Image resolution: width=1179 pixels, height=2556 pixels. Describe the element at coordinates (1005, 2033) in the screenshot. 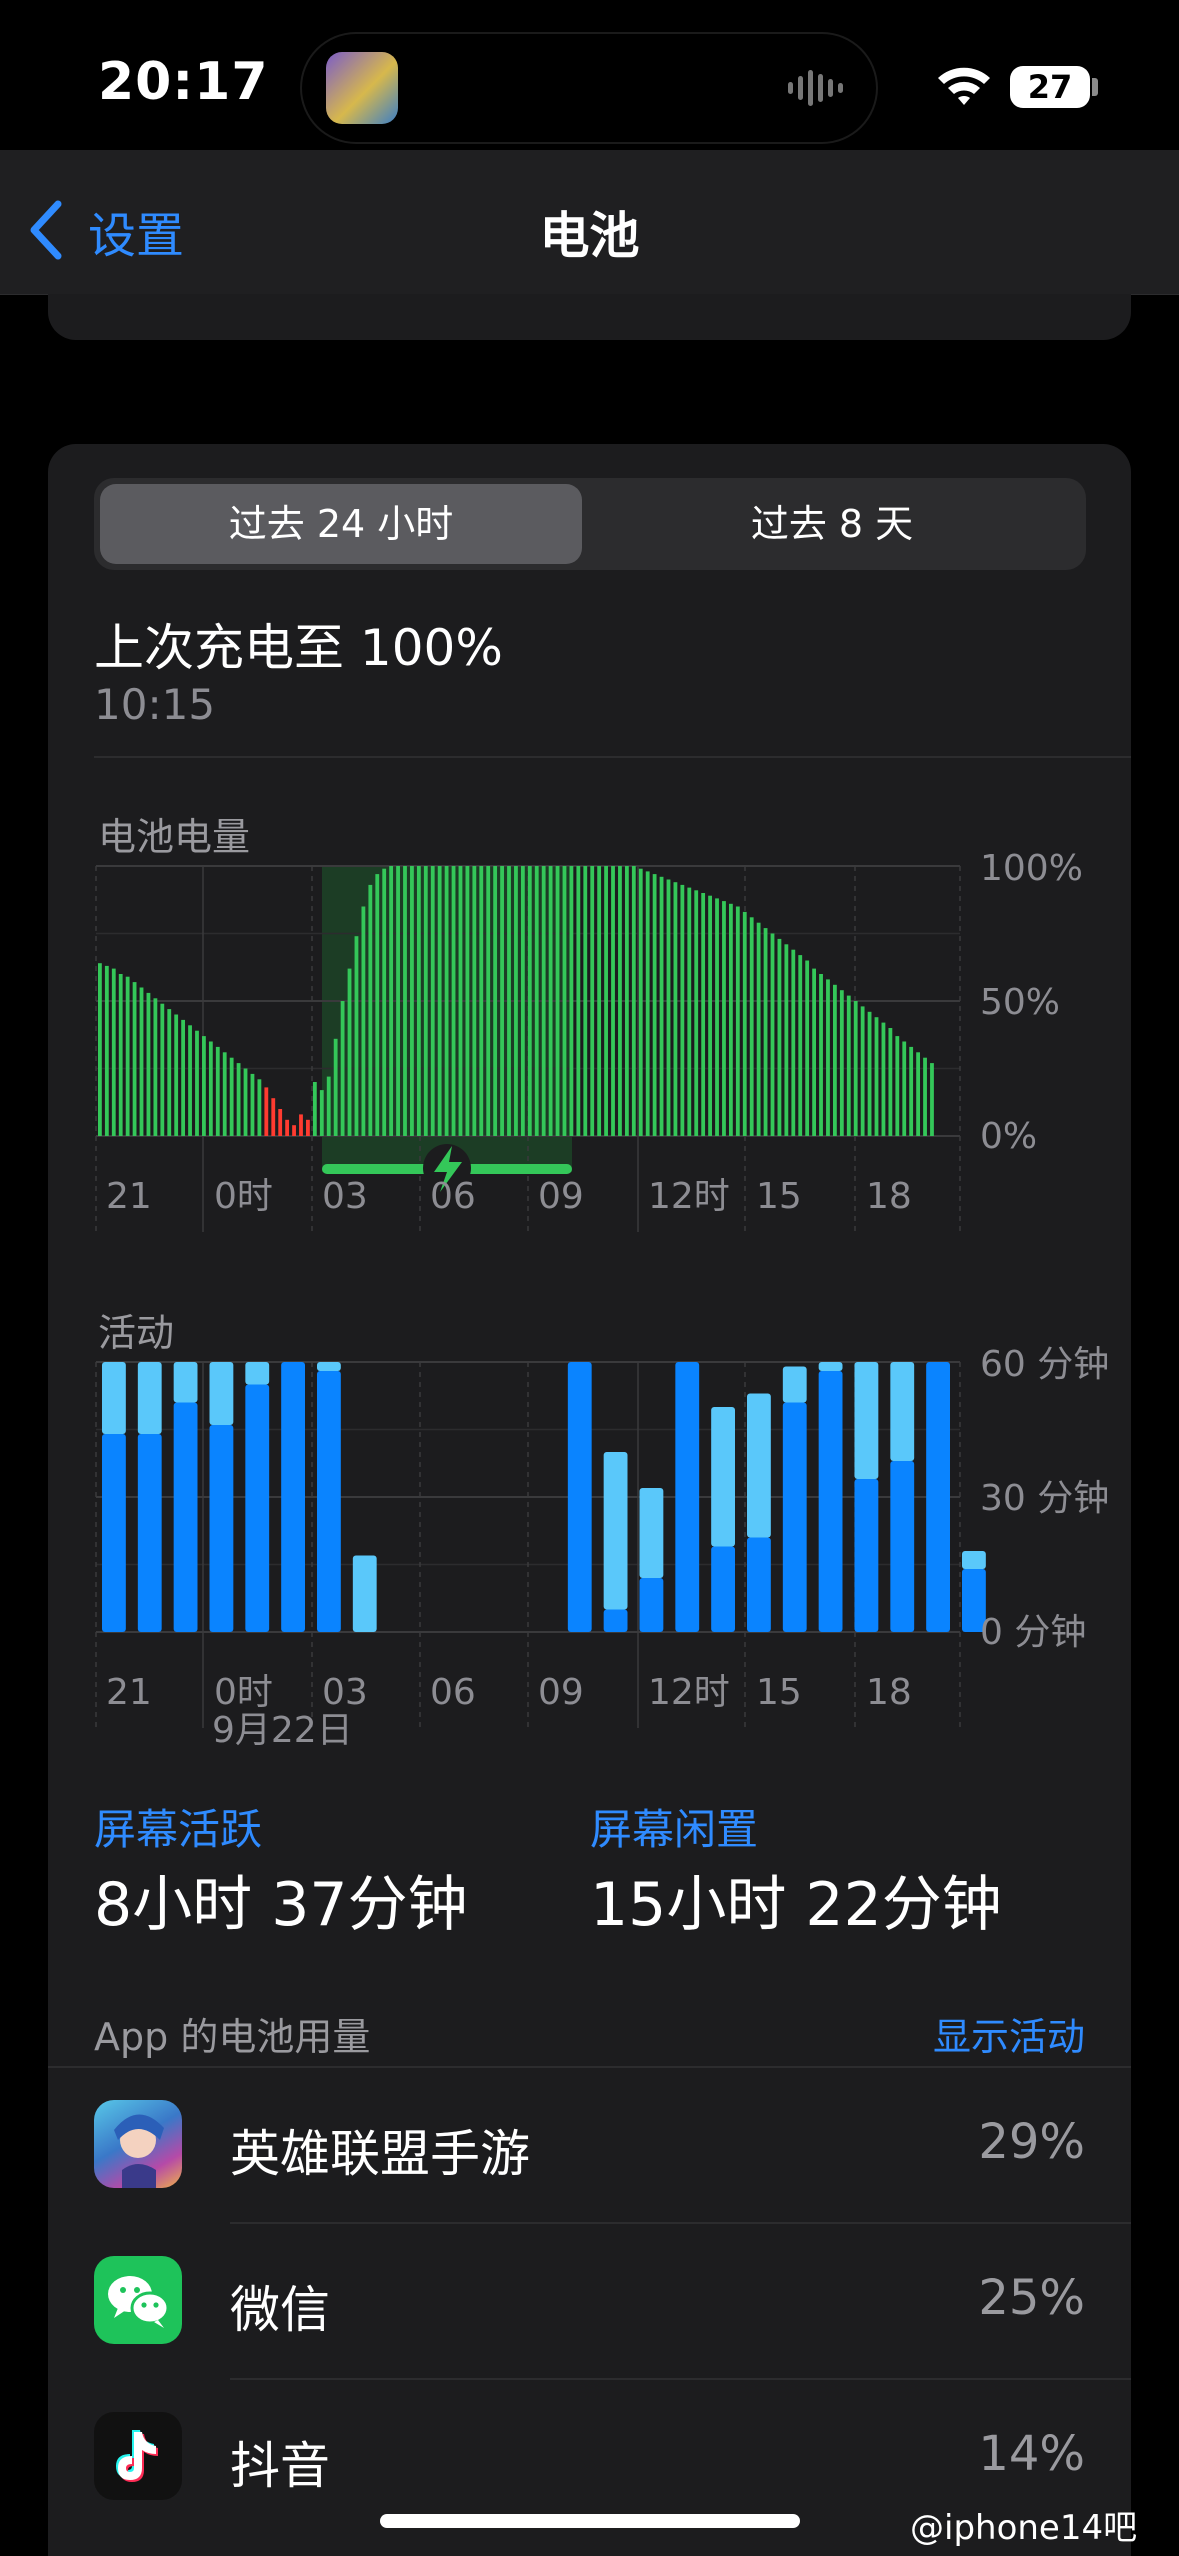

I see `show-activity-button: 显示活动` at that location.